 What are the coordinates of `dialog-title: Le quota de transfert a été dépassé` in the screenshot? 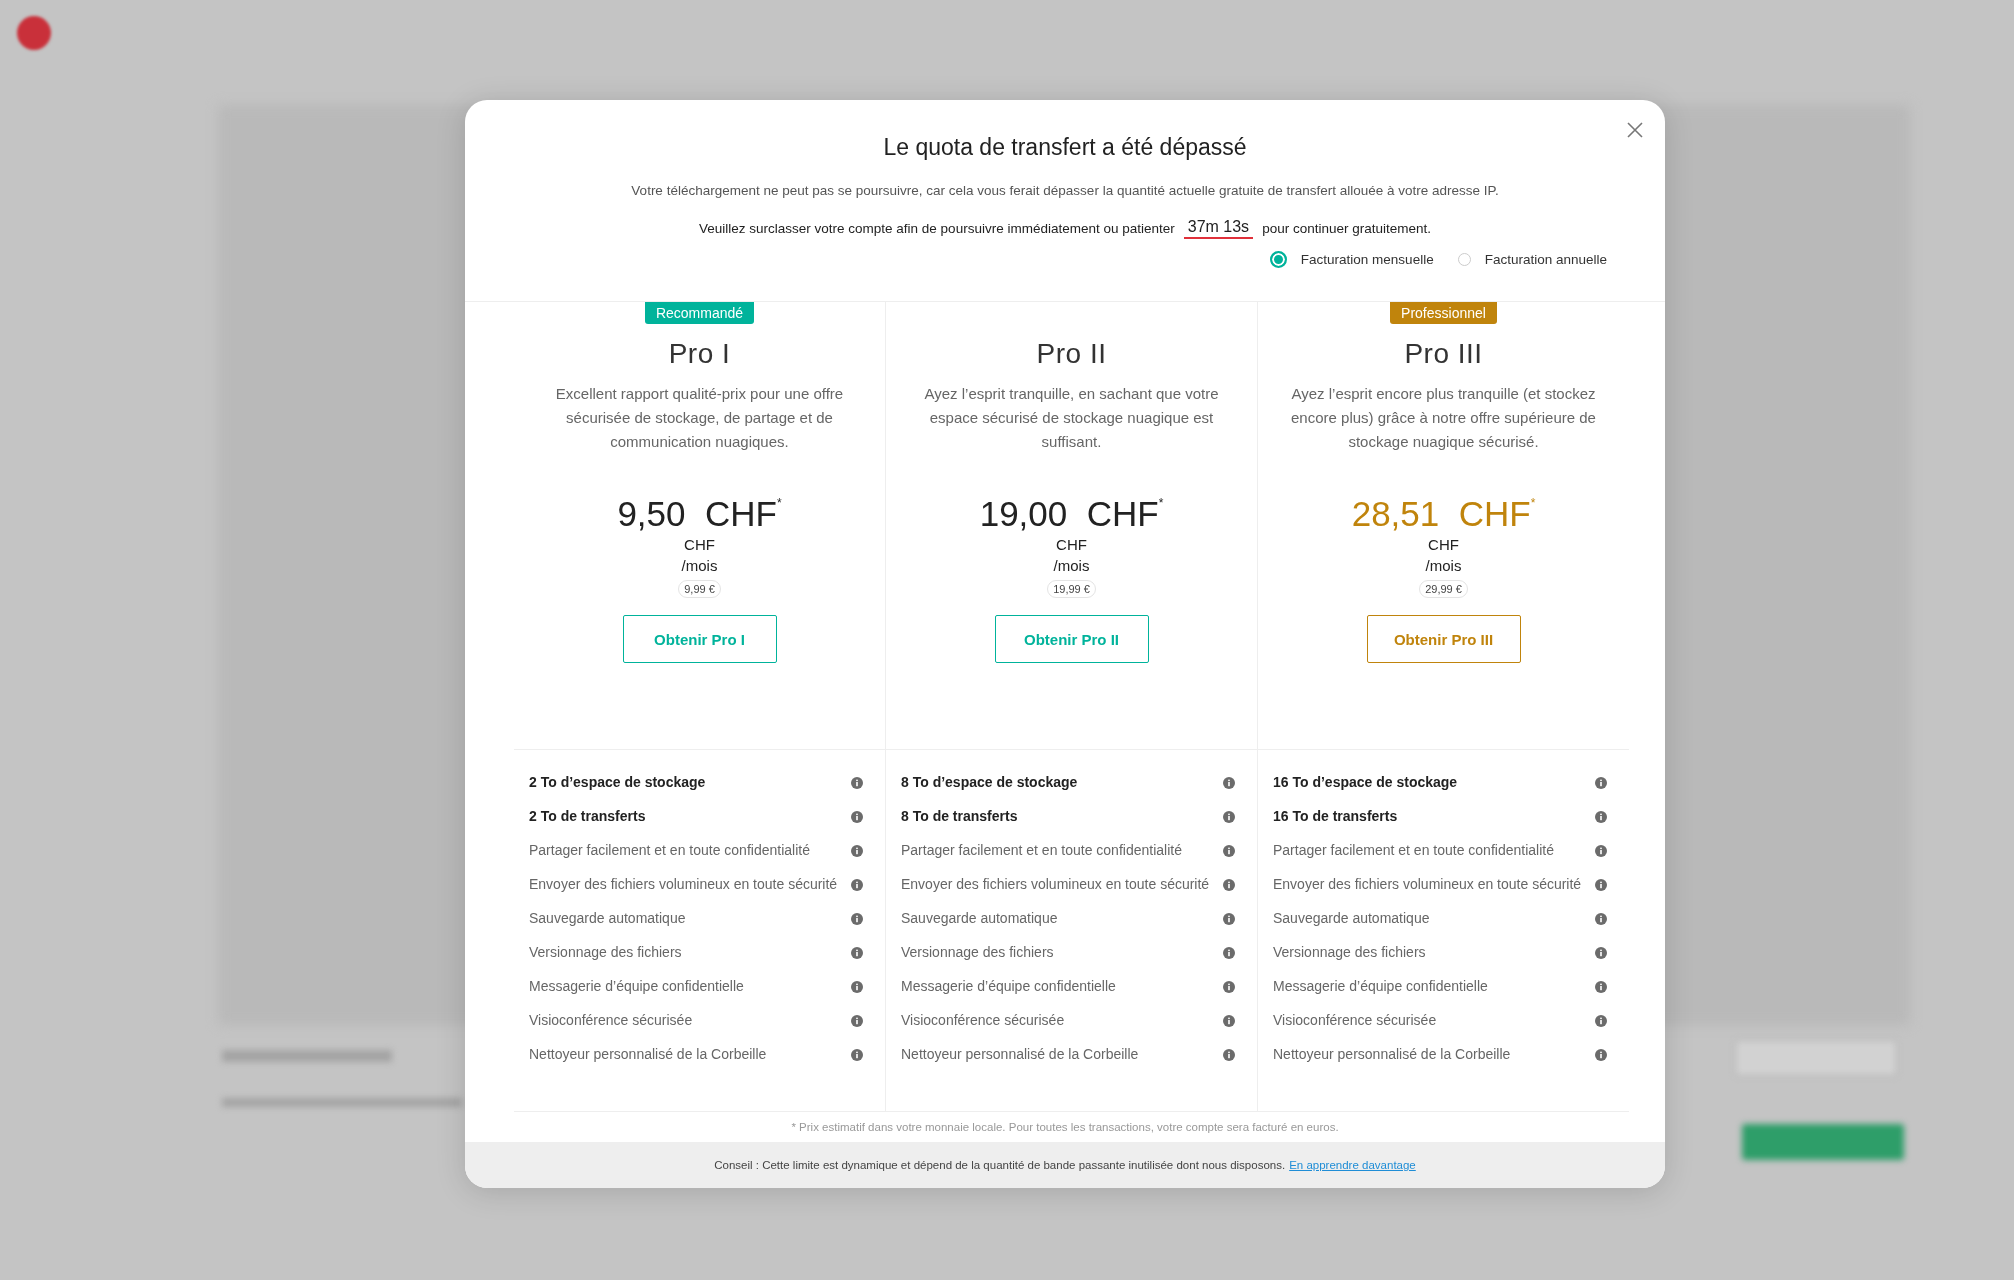 It's located at (1065, 147).